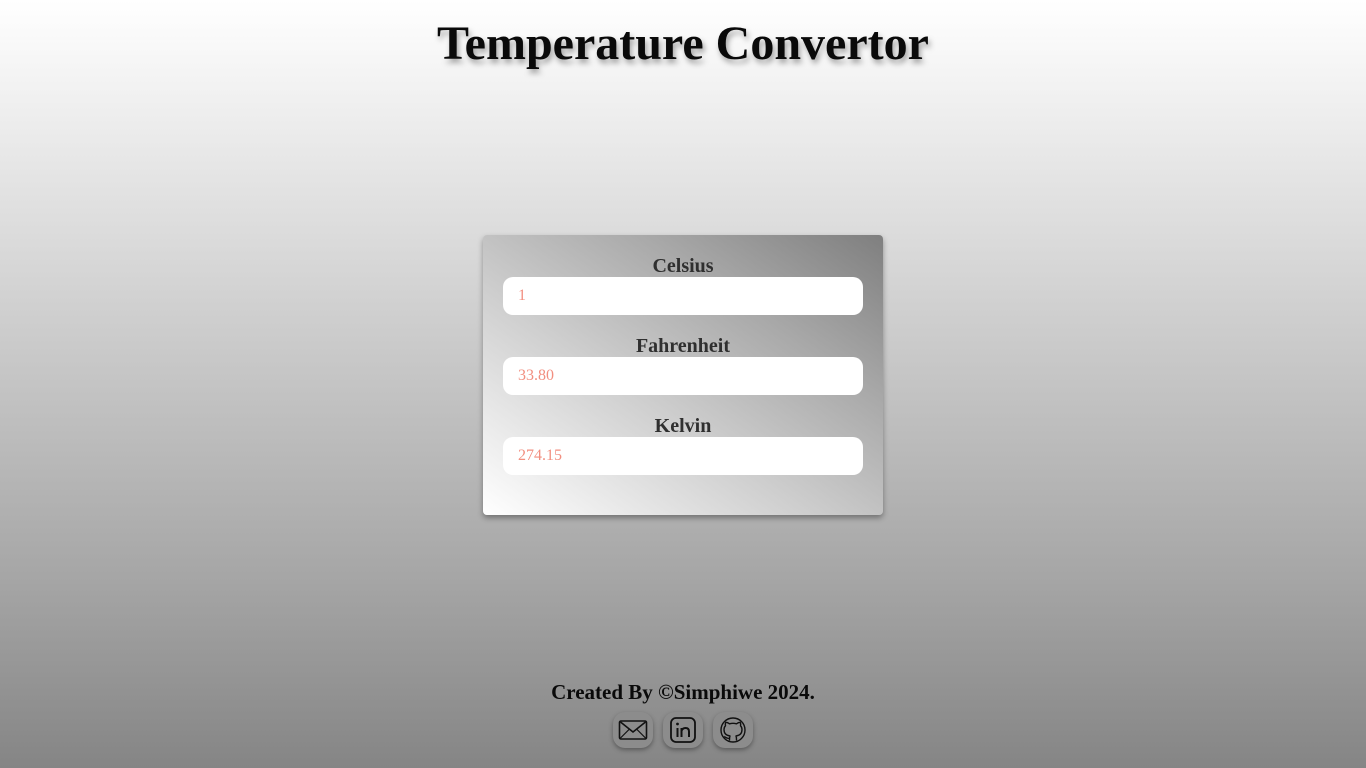 The image size is (1366, 768). I want to click on celsius-label: Celsius, so click(683, 266).